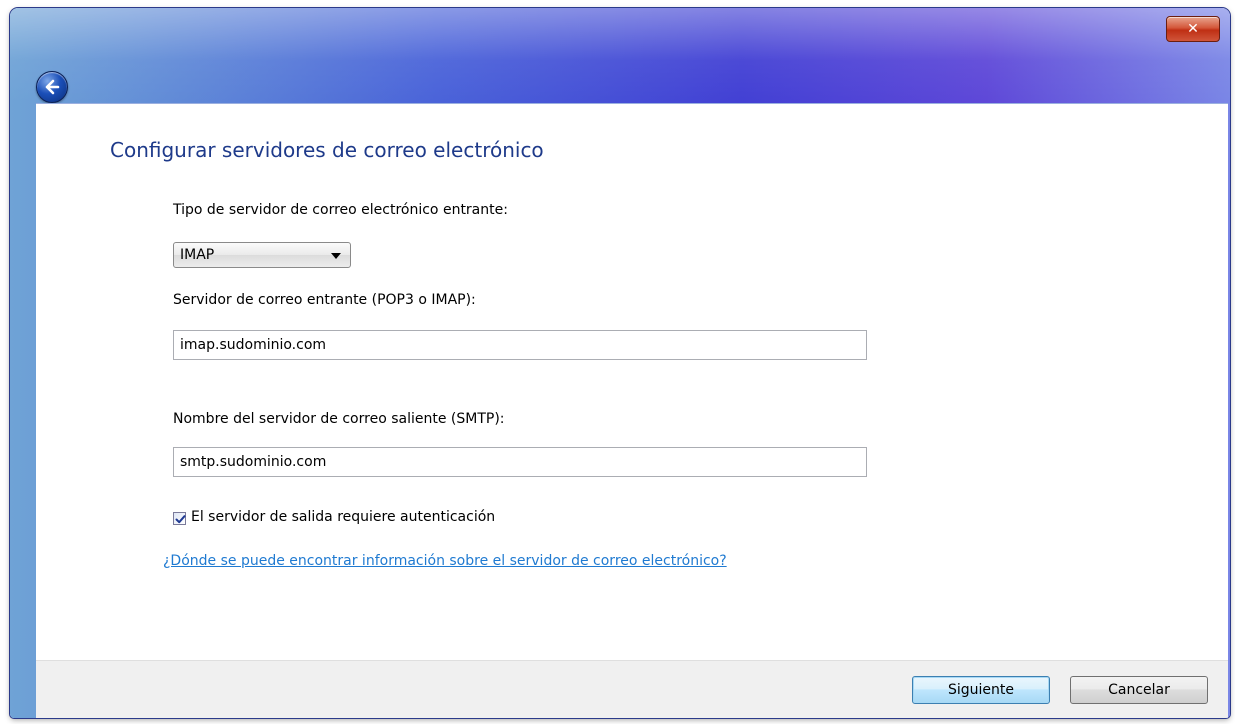 This screenshot has width=1235, height=724. I want to click on checkmark-icon, so click(180, 519).